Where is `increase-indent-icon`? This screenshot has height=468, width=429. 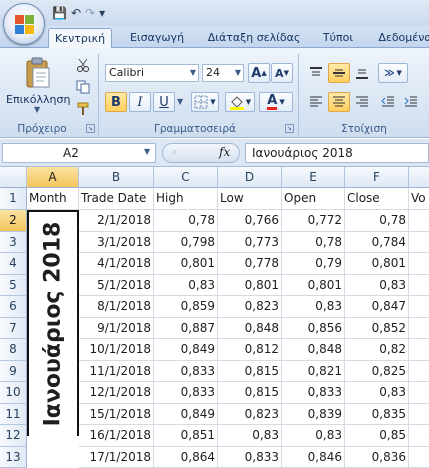 increase-indent-icon is located at coordinates (411, 102).